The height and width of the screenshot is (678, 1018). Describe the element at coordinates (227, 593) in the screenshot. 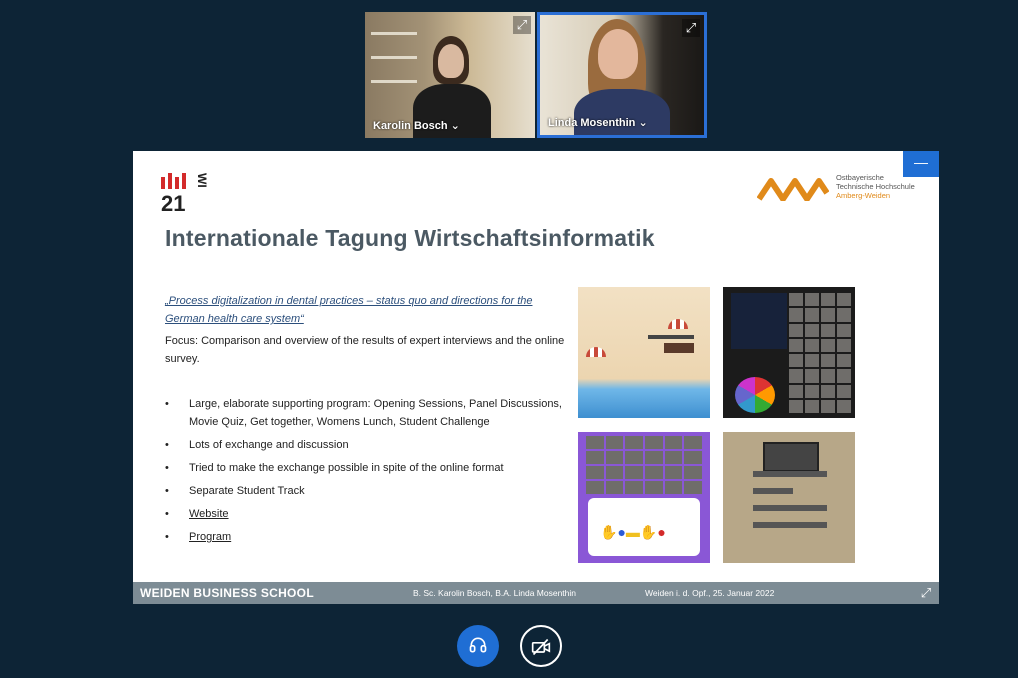

I see `footer-school: WEIDEN BUSINESS SCHOOL` at that location.